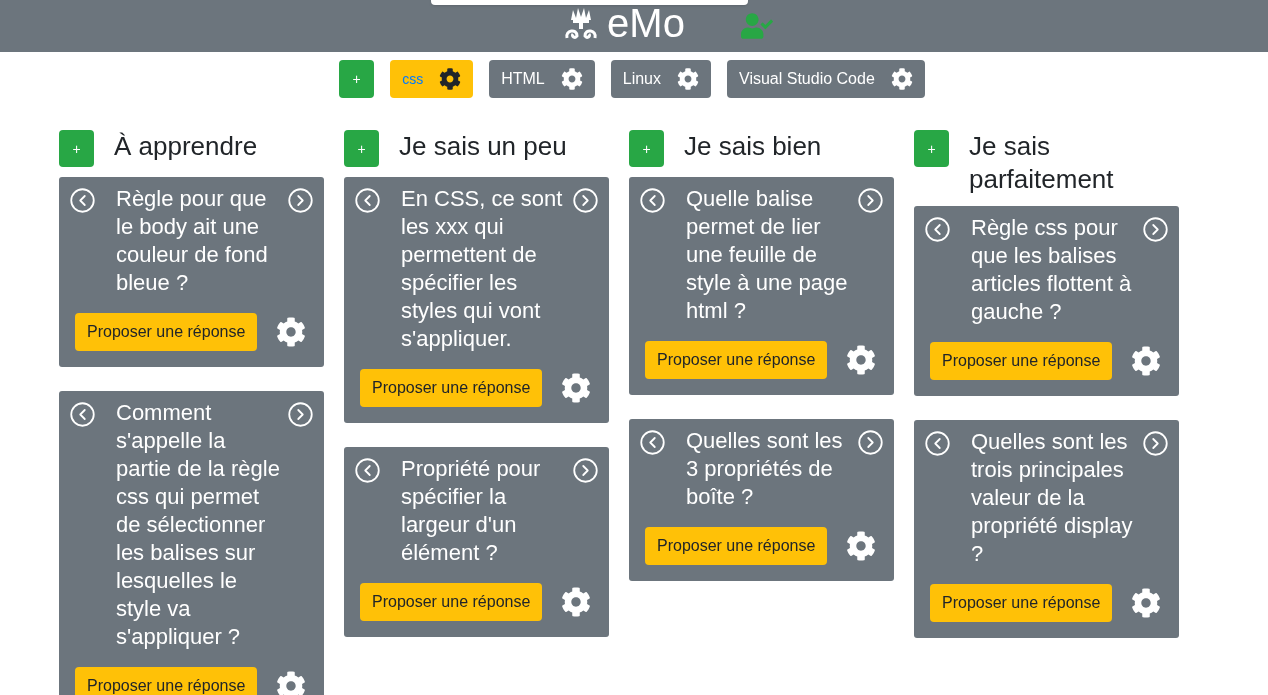  I want to click on question-text: Comment s'appelle la partie de la règle css qui permet de sélectionner les balises sur lesquelles le style va s'appliquer ?, so click(198, 525).